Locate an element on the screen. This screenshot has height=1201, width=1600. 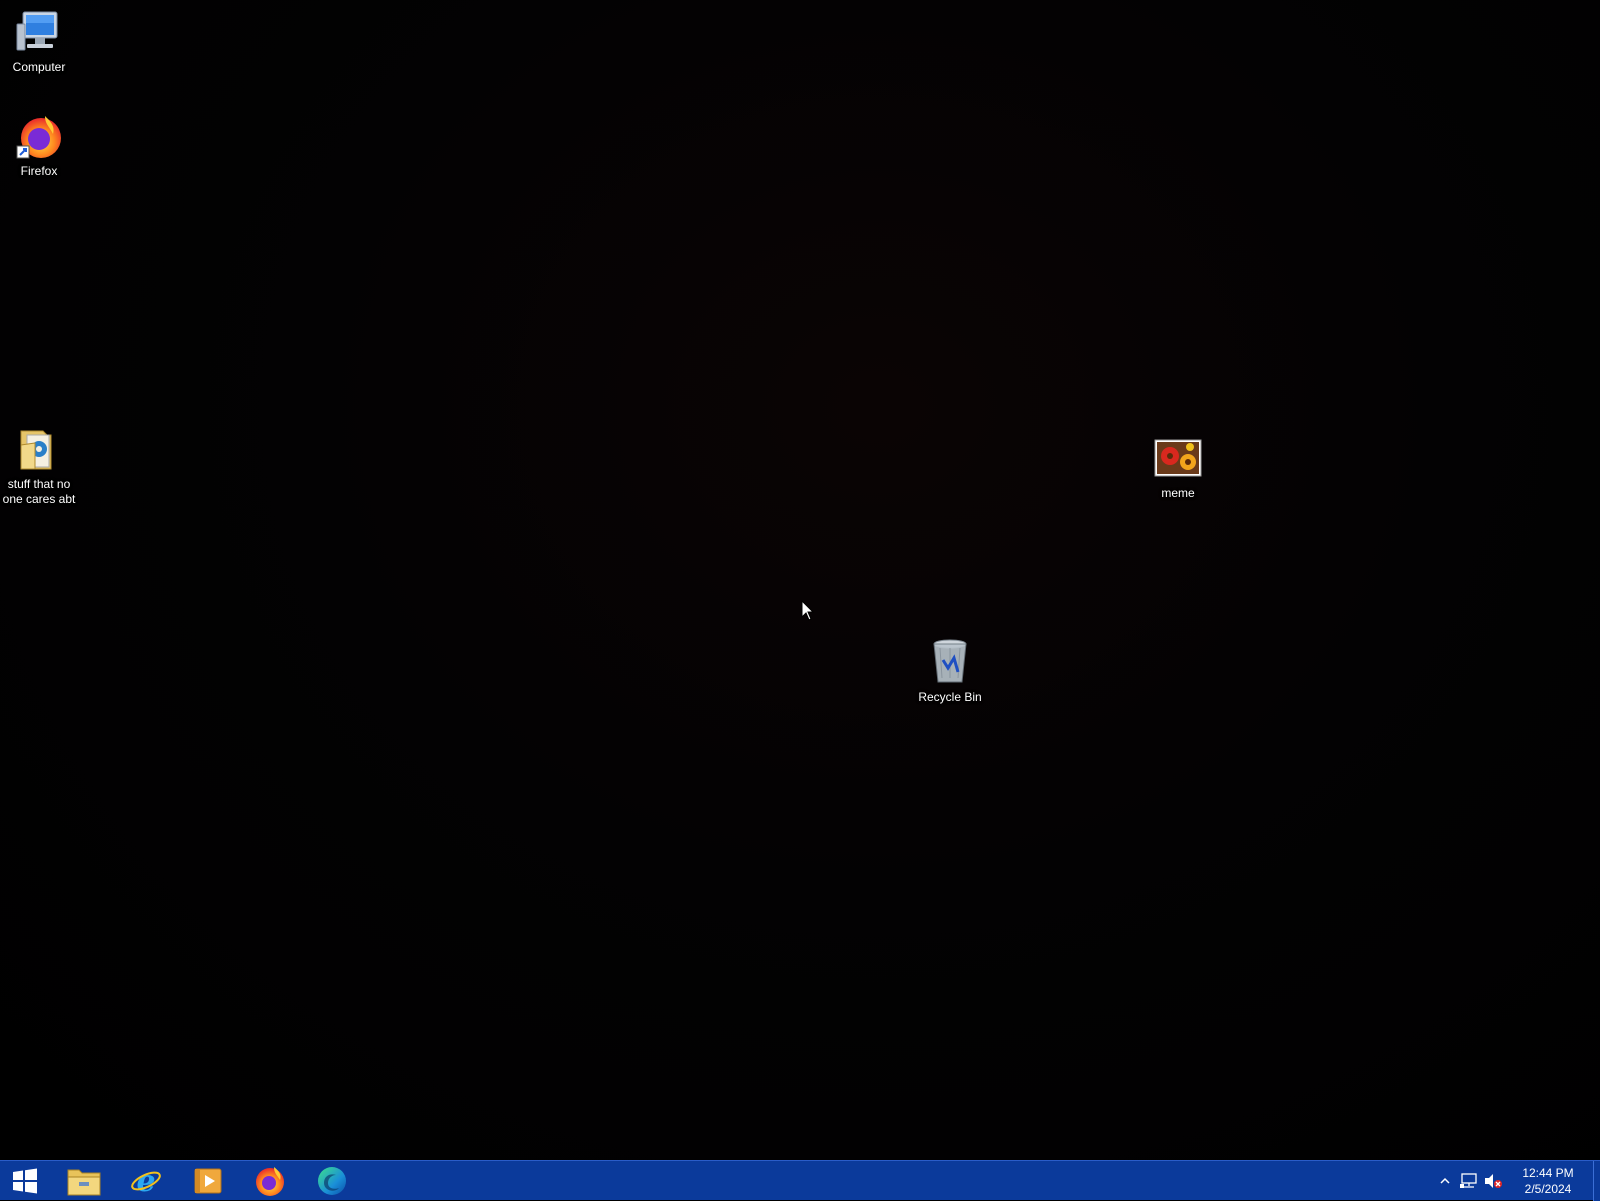
chevron-up-icon is located at coordinates (1445, 1180).